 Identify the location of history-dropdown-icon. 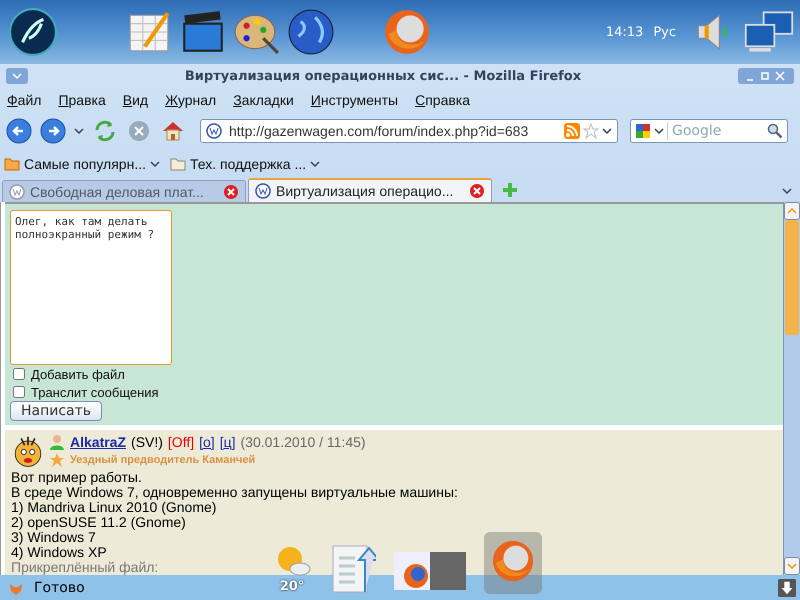
(79, 131).